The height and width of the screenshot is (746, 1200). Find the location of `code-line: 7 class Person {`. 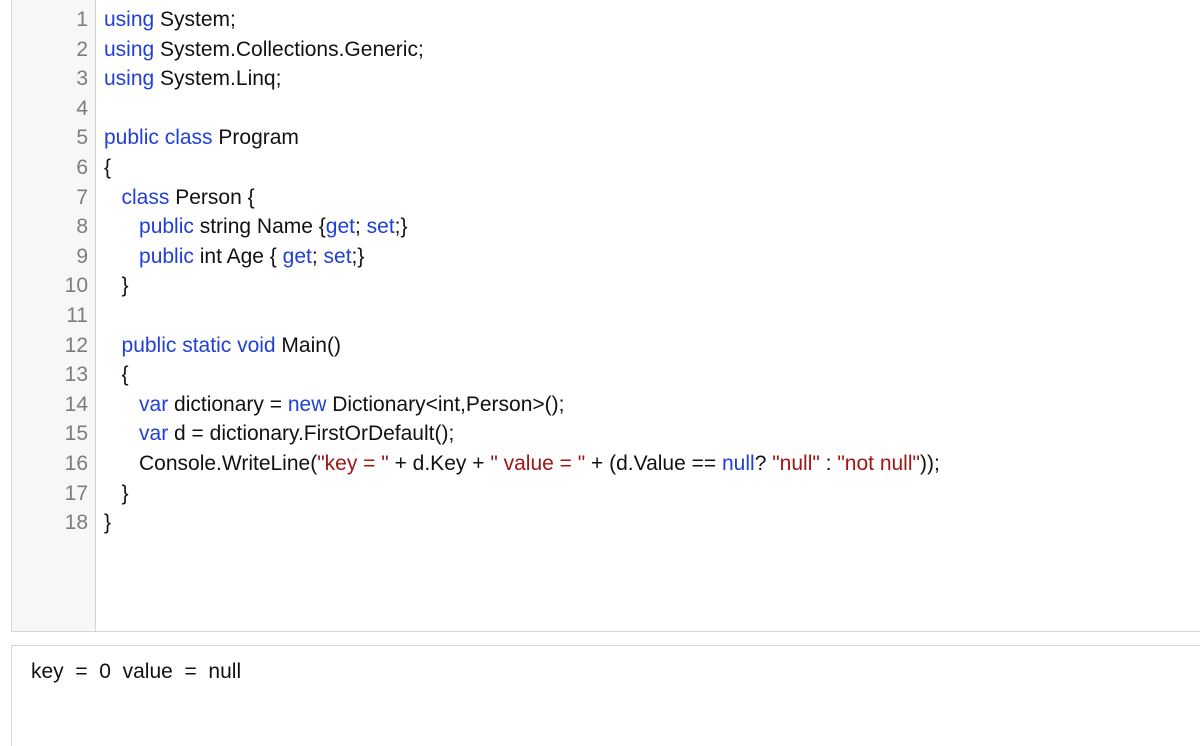

code-line: 7 class Person { is located at coordinates (606, 198).